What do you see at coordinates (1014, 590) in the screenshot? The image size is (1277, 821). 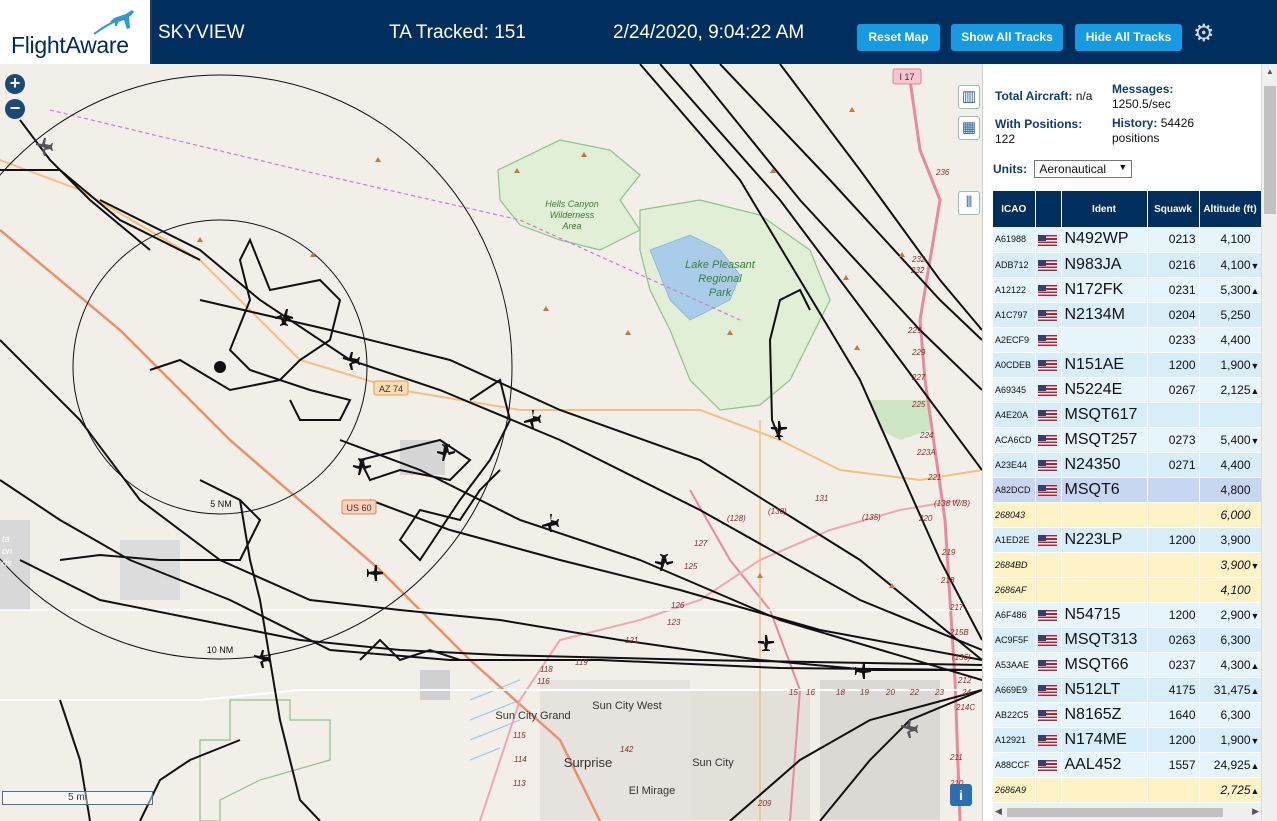 I see `icao-cell: 2686AF` at bounding box center [1014, 590].